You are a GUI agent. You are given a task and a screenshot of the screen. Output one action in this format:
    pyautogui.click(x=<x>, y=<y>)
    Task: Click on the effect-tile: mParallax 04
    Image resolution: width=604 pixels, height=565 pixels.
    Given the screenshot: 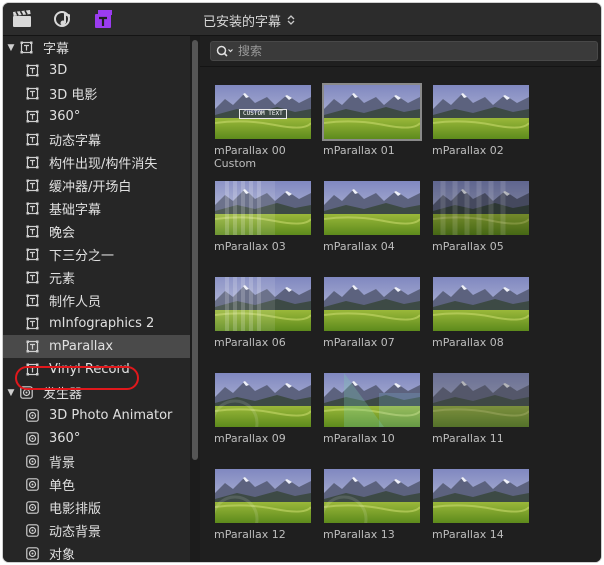 What is the action you would take?
    pyautogui.click(x=372, y=216)
    